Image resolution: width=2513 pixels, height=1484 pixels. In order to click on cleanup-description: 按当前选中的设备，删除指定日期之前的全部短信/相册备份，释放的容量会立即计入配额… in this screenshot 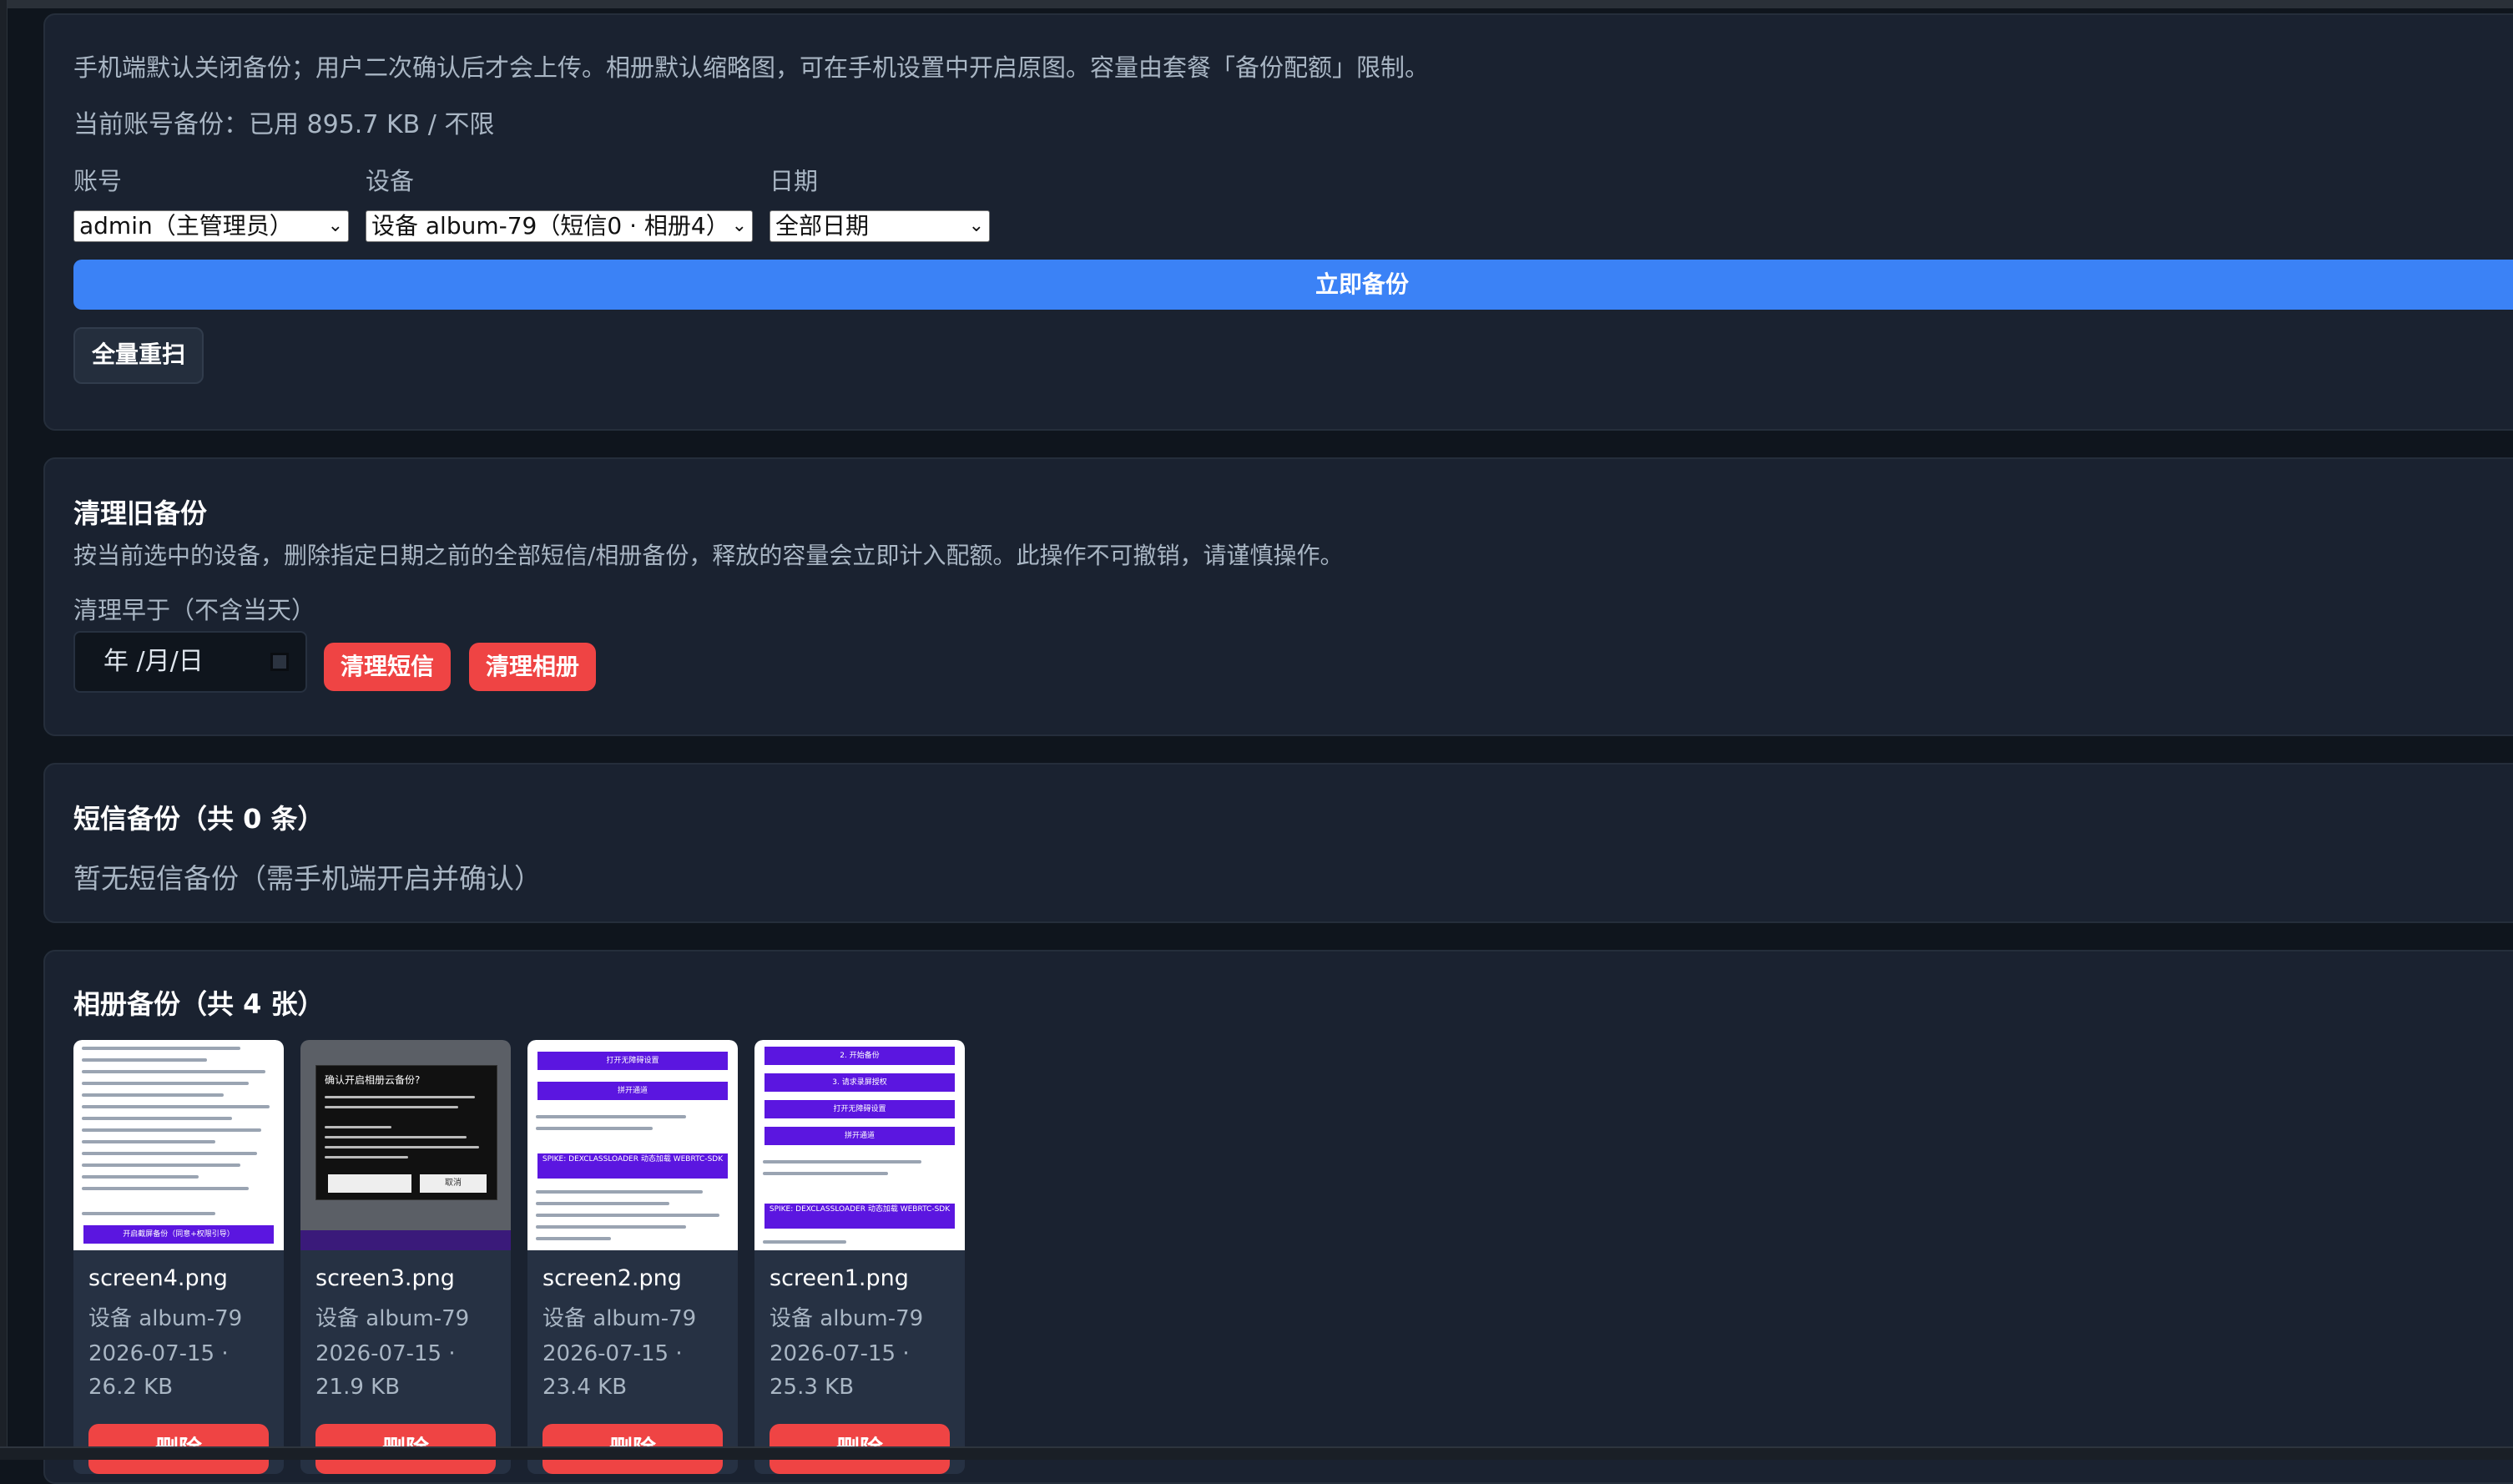, I will do `click(708, 555)`.